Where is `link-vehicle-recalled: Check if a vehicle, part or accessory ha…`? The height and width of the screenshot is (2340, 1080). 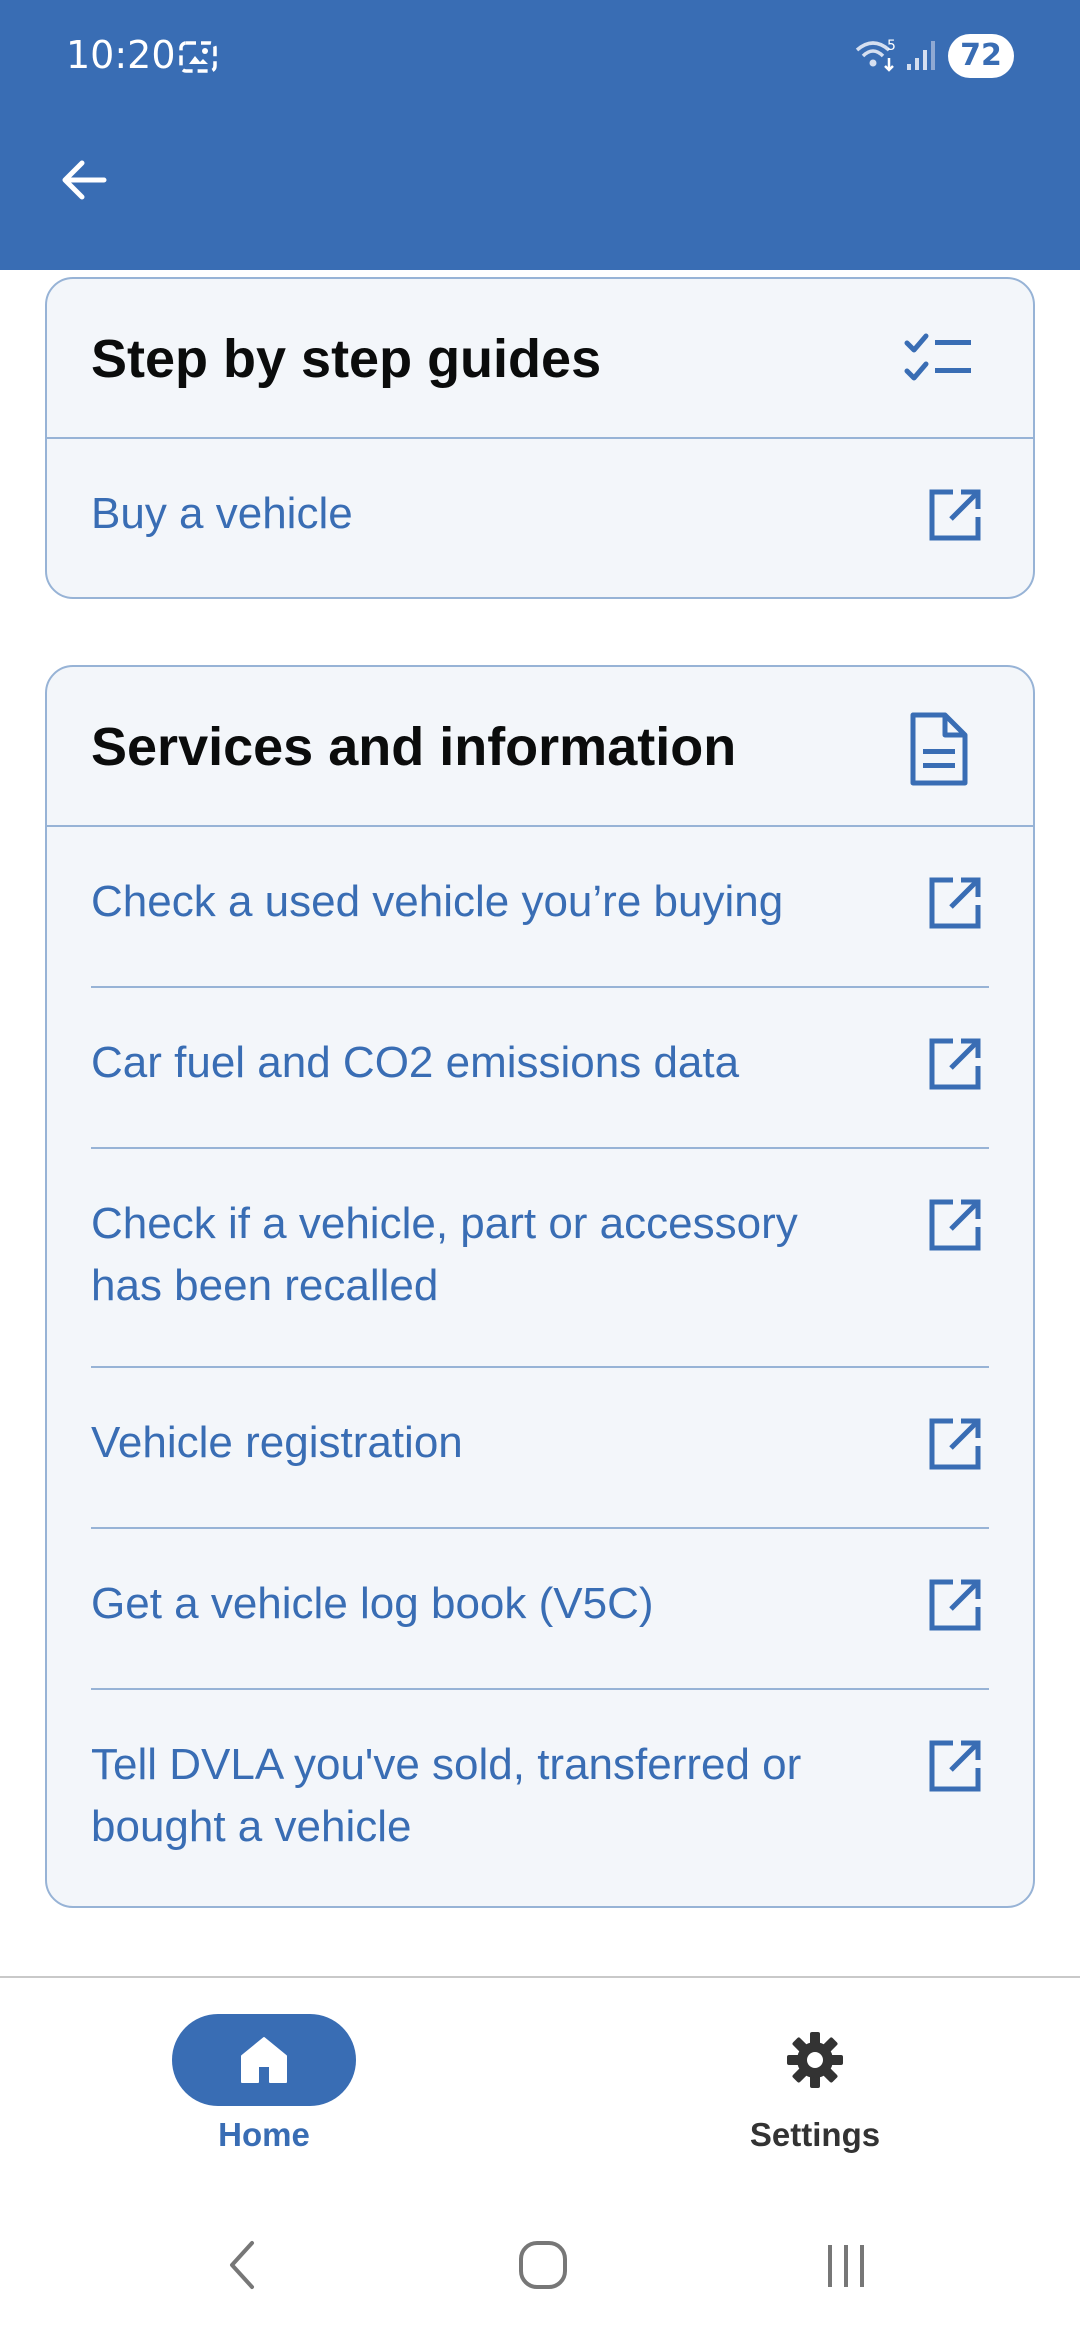
link-vehicle-recalled: Check if a vehicle, part or accessory ha… is located at coordinates (540, 1258).